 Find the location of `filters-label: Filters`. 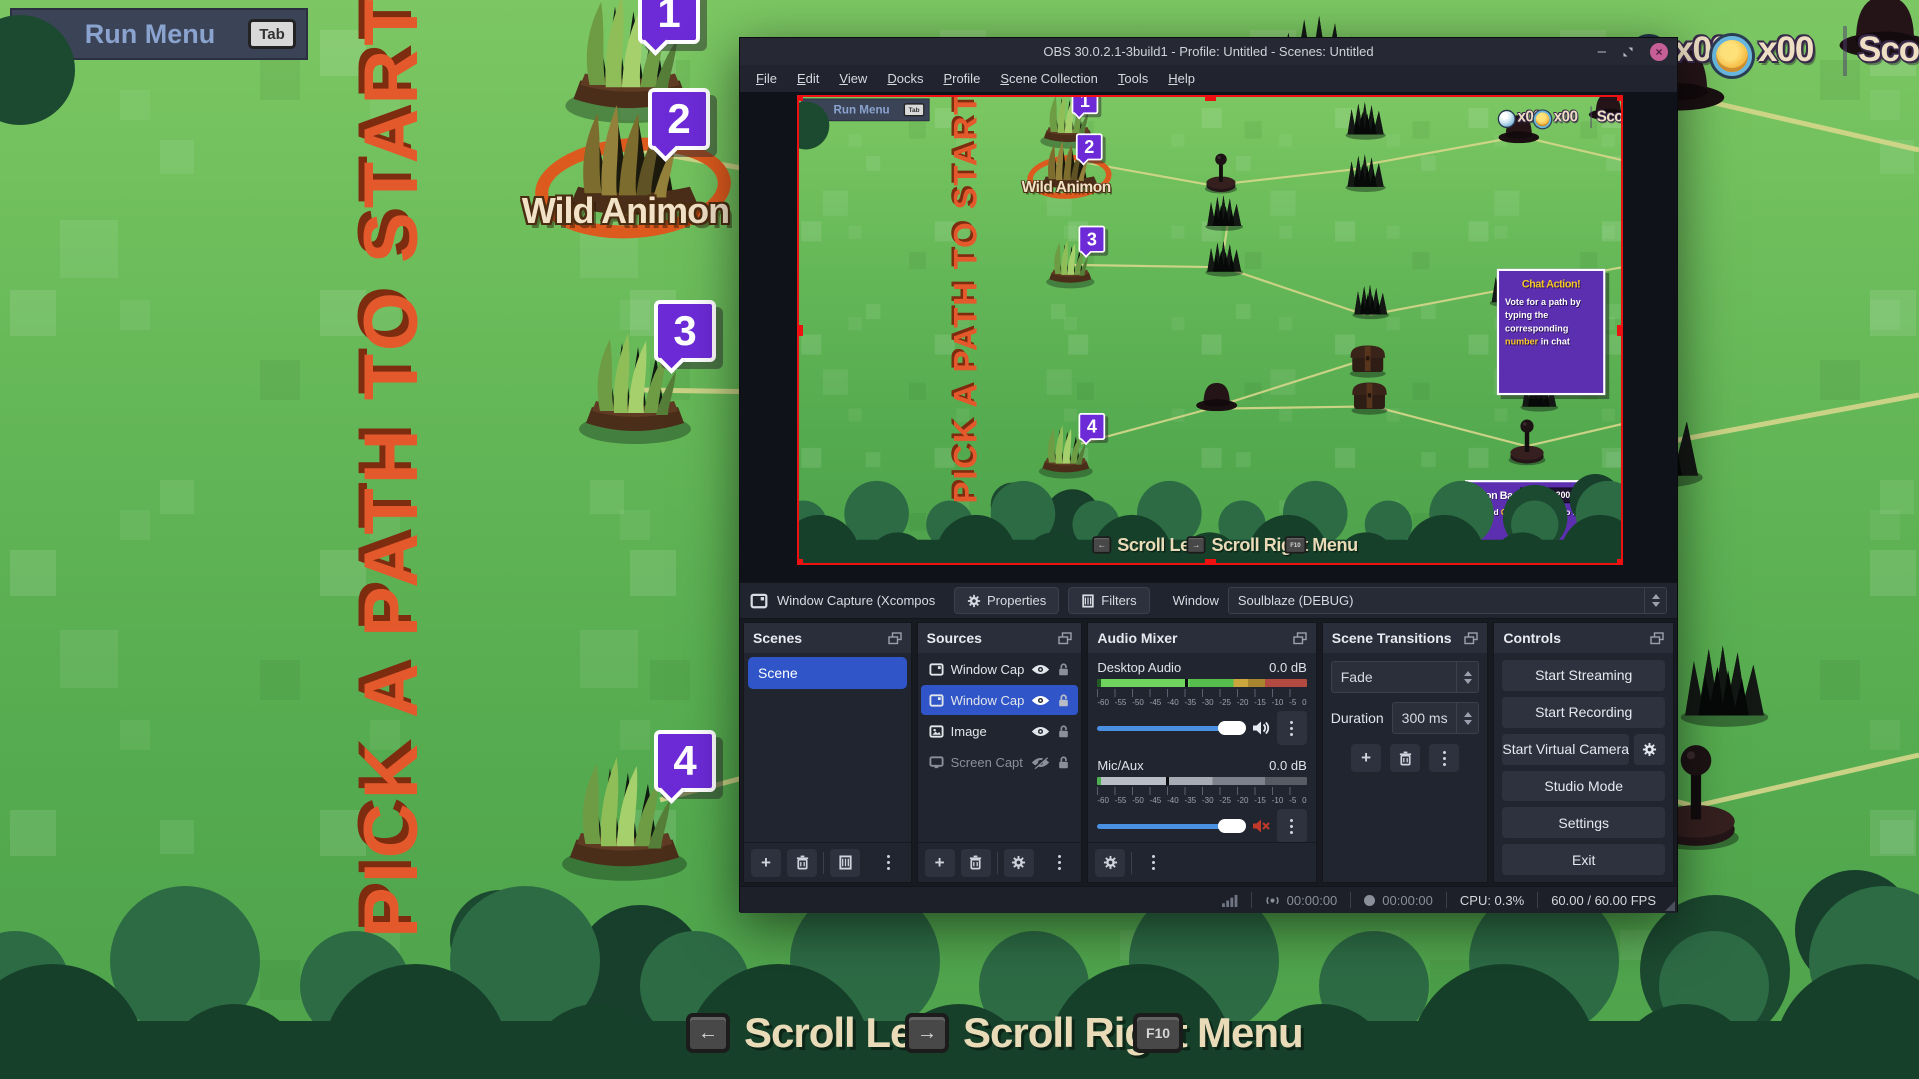

filters-label: Filters is located at coordinates (1119, 600).